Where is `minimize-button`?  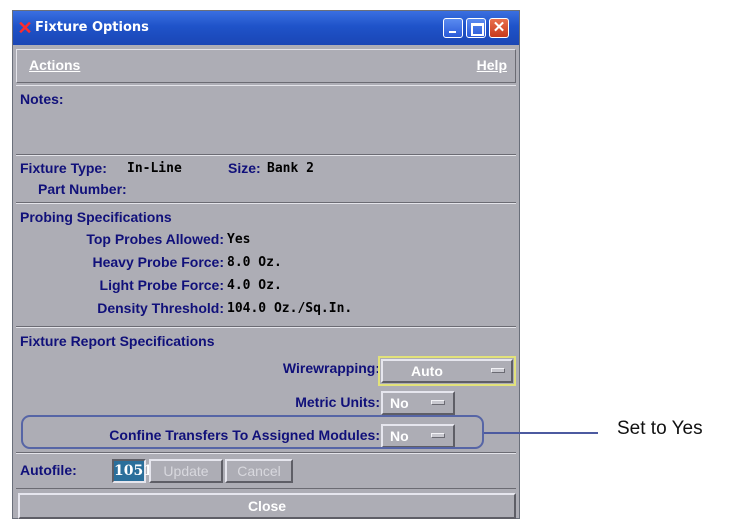
minimize-button is located at coordinates (453, 28).